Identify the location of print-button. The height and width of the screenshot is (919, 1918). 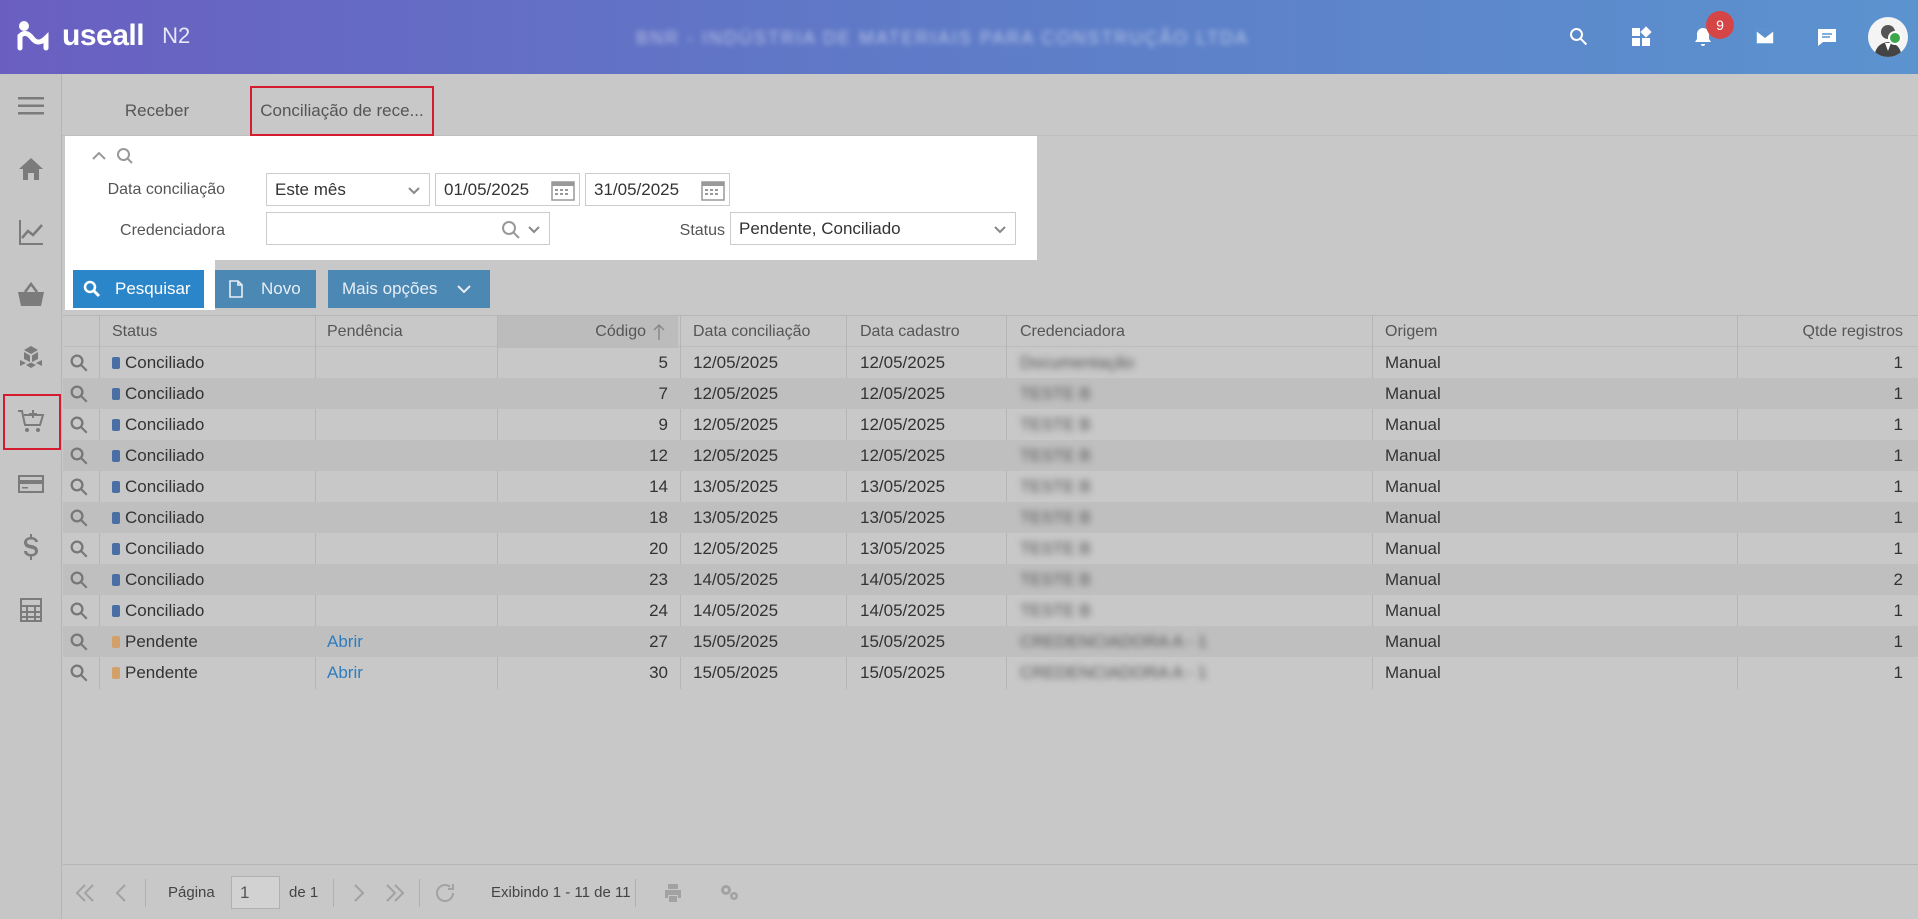
(673, 893).